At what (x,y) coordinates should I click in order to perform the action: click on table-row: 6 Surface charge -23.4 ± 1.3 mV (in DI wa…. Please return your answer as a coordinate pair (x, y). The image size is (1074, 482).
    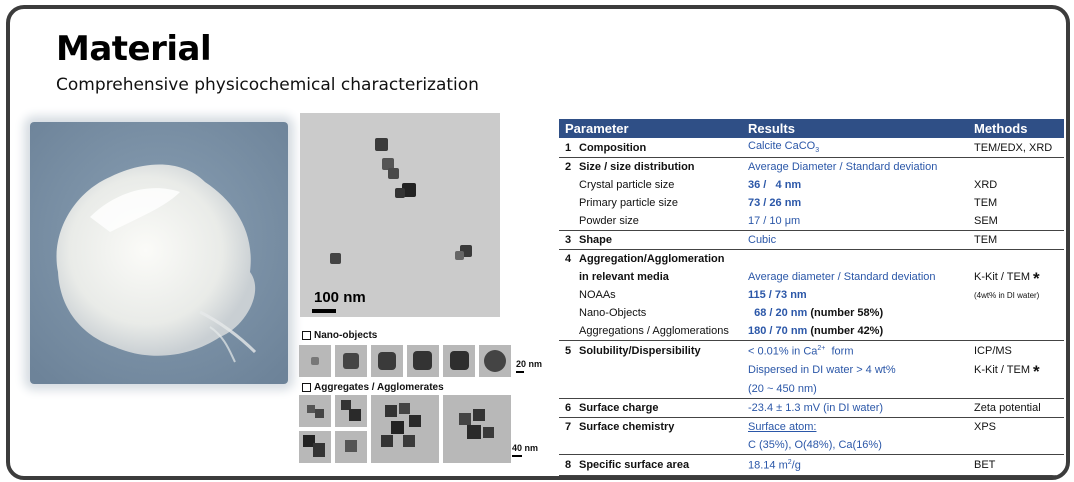
    Looking at the image, I should click on (811, 407).